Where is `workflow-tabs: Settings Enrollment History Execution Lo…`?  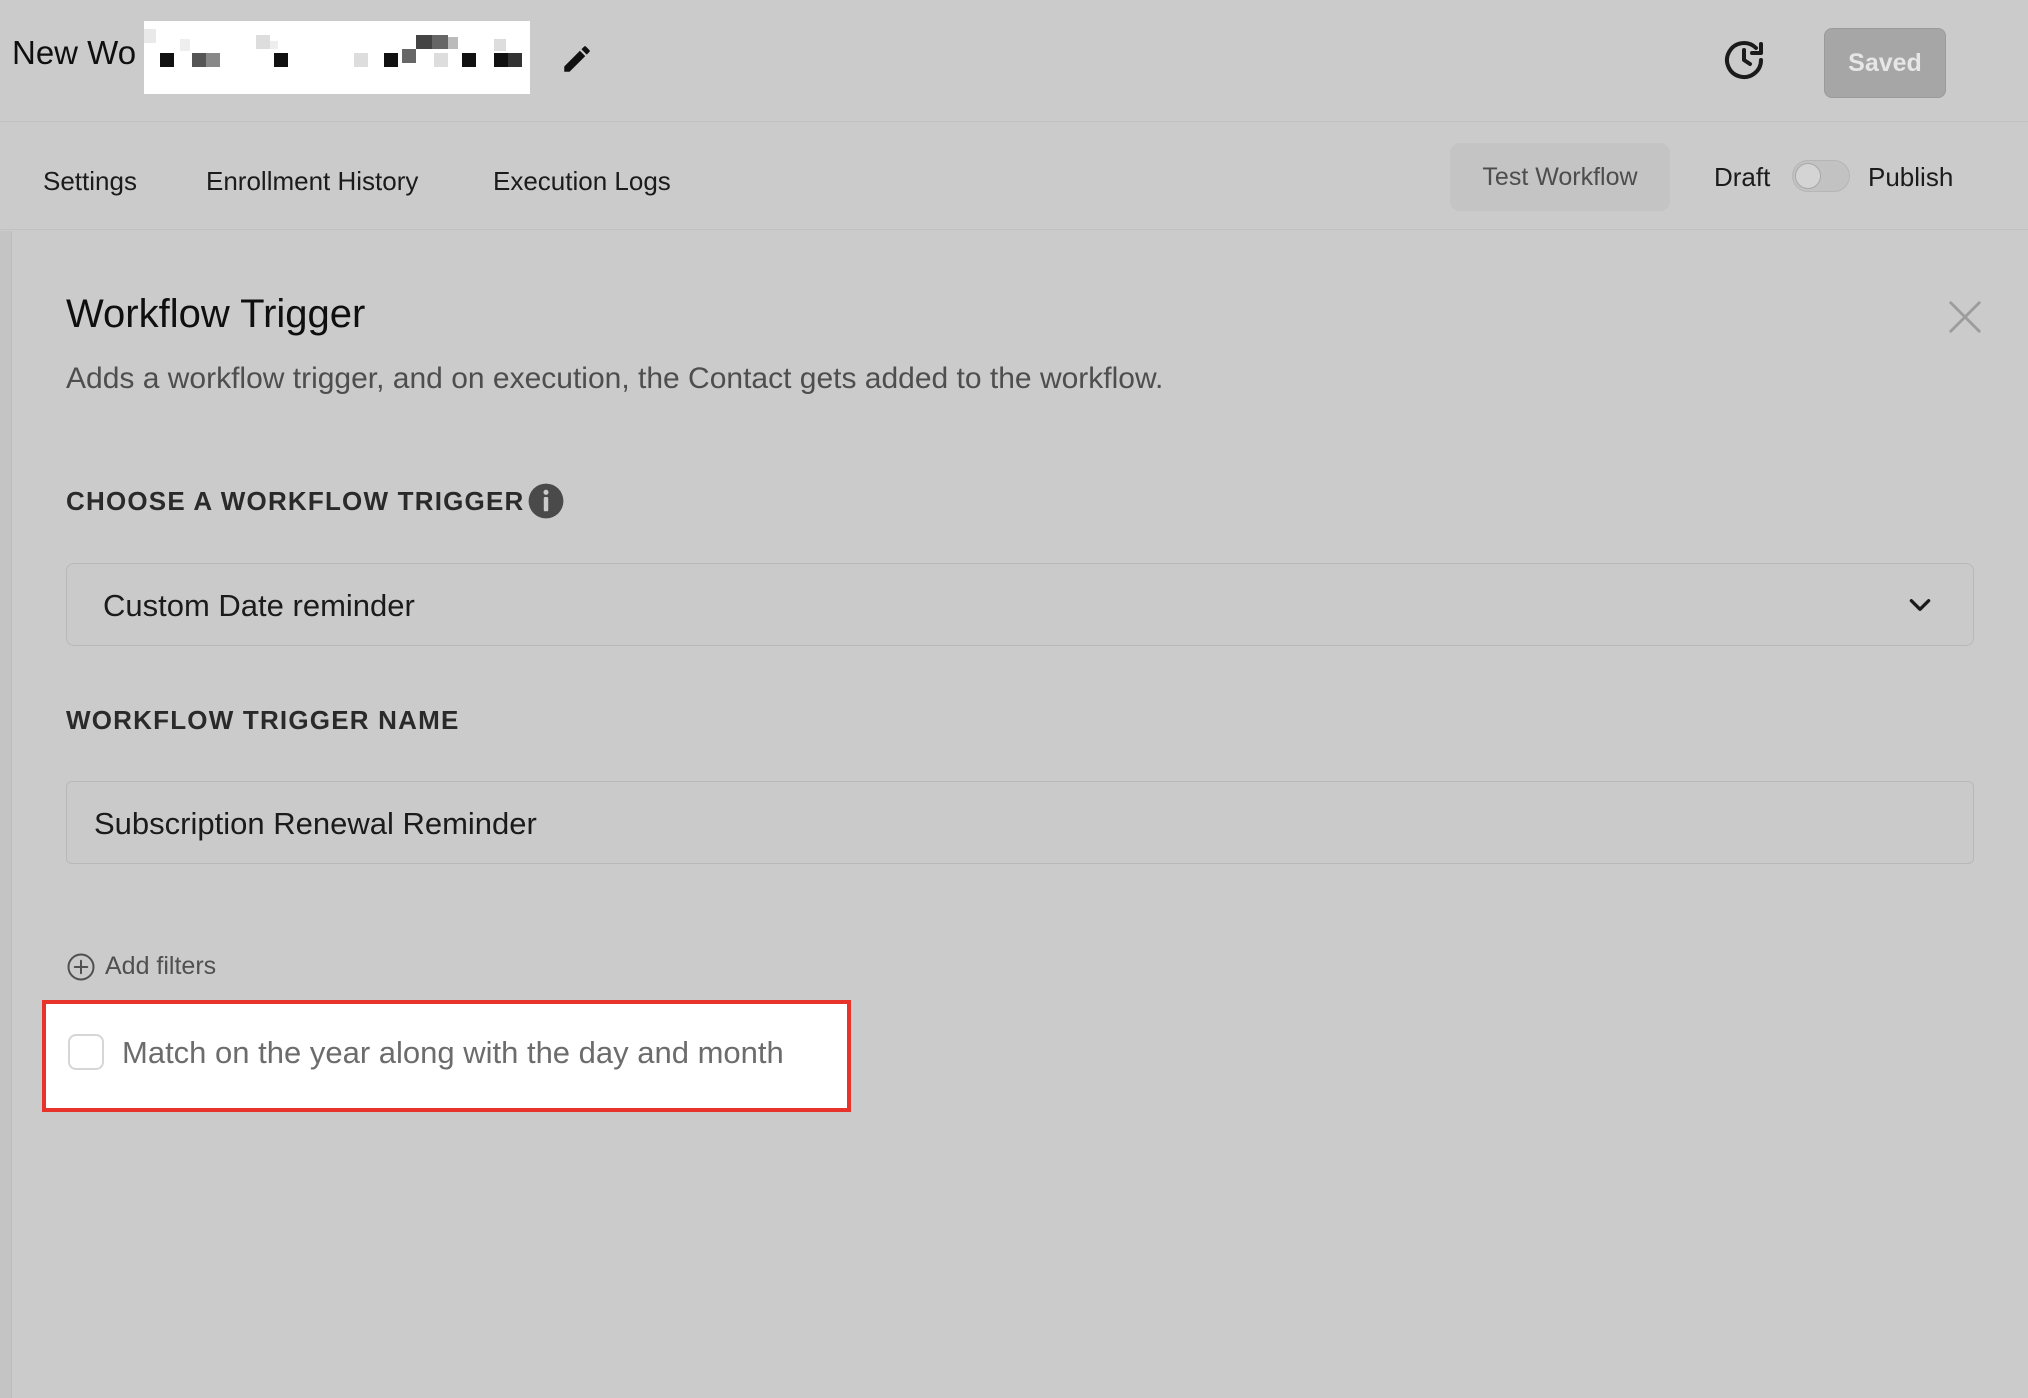
workflow-tabs: Settings Enrollment History Execution Lo… is located at coordinates (1014, 176).